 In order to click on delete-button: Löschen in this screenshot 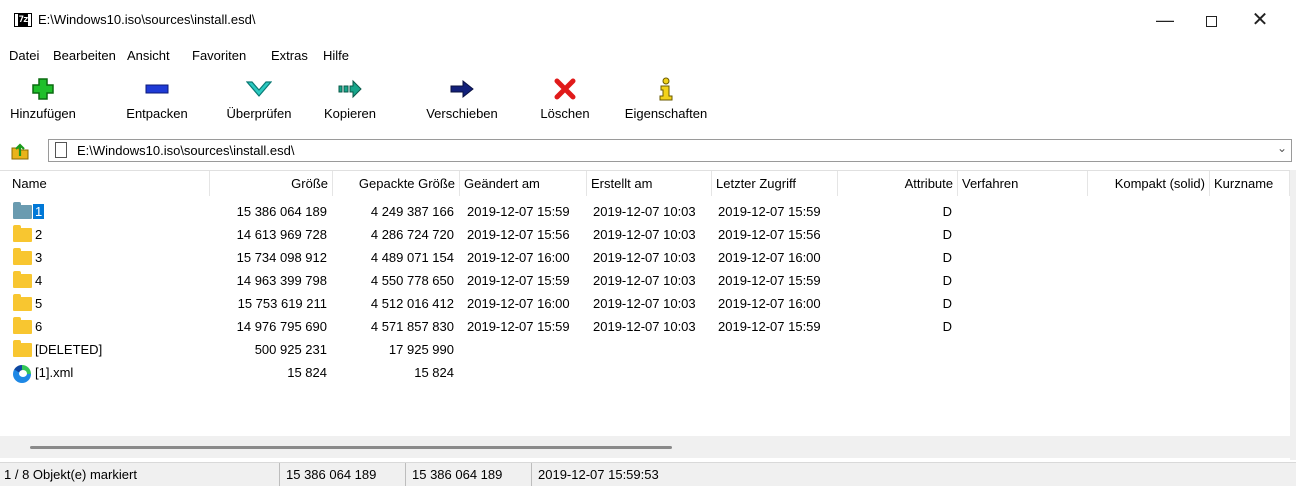, I will do `click(565, 103)`.